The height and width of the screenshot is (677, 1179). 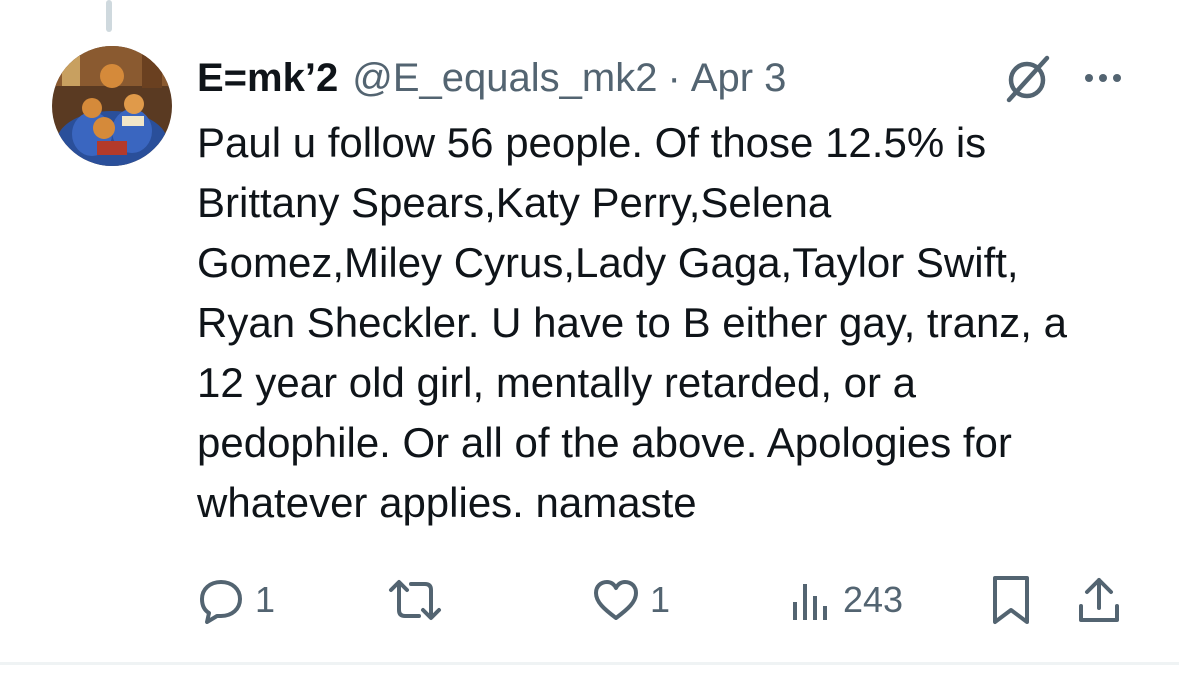 What do you see at coordinates (739, 78) in the screenshot?
I see `tweet-date: Apr 3` at bounding box center [739, 78].